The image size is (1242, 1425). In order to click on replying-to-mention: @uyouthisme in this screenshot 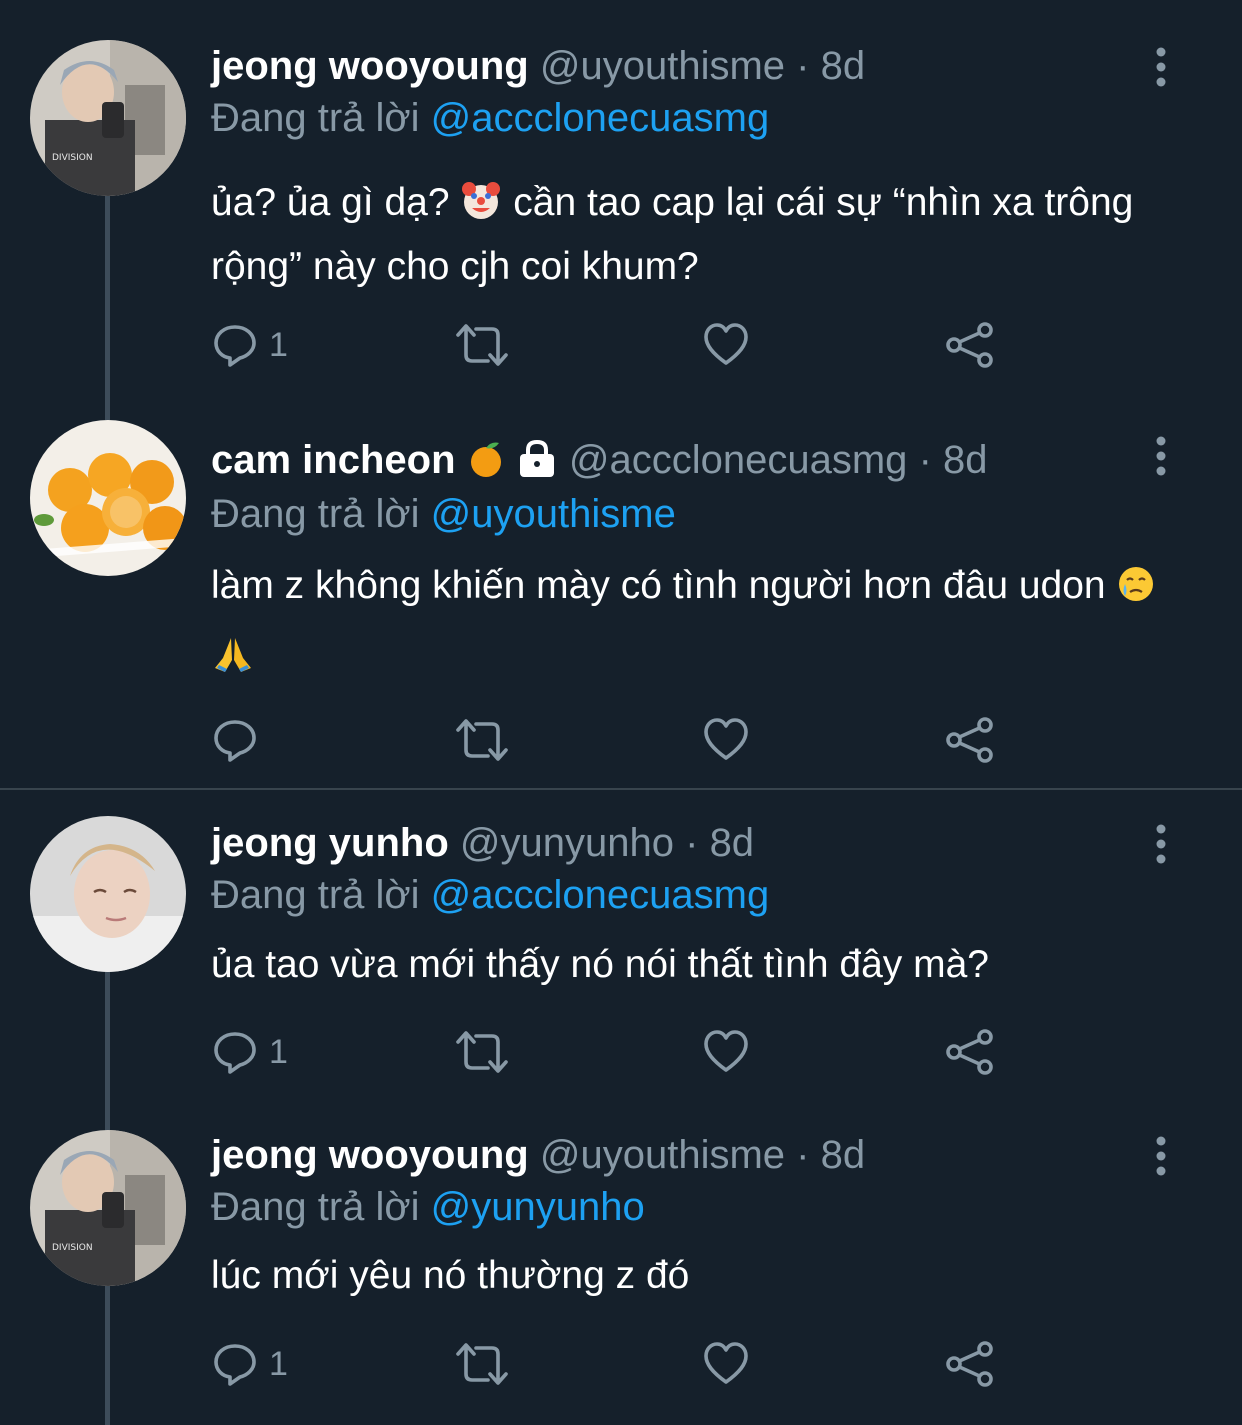, I will do `click(553, 514)`.